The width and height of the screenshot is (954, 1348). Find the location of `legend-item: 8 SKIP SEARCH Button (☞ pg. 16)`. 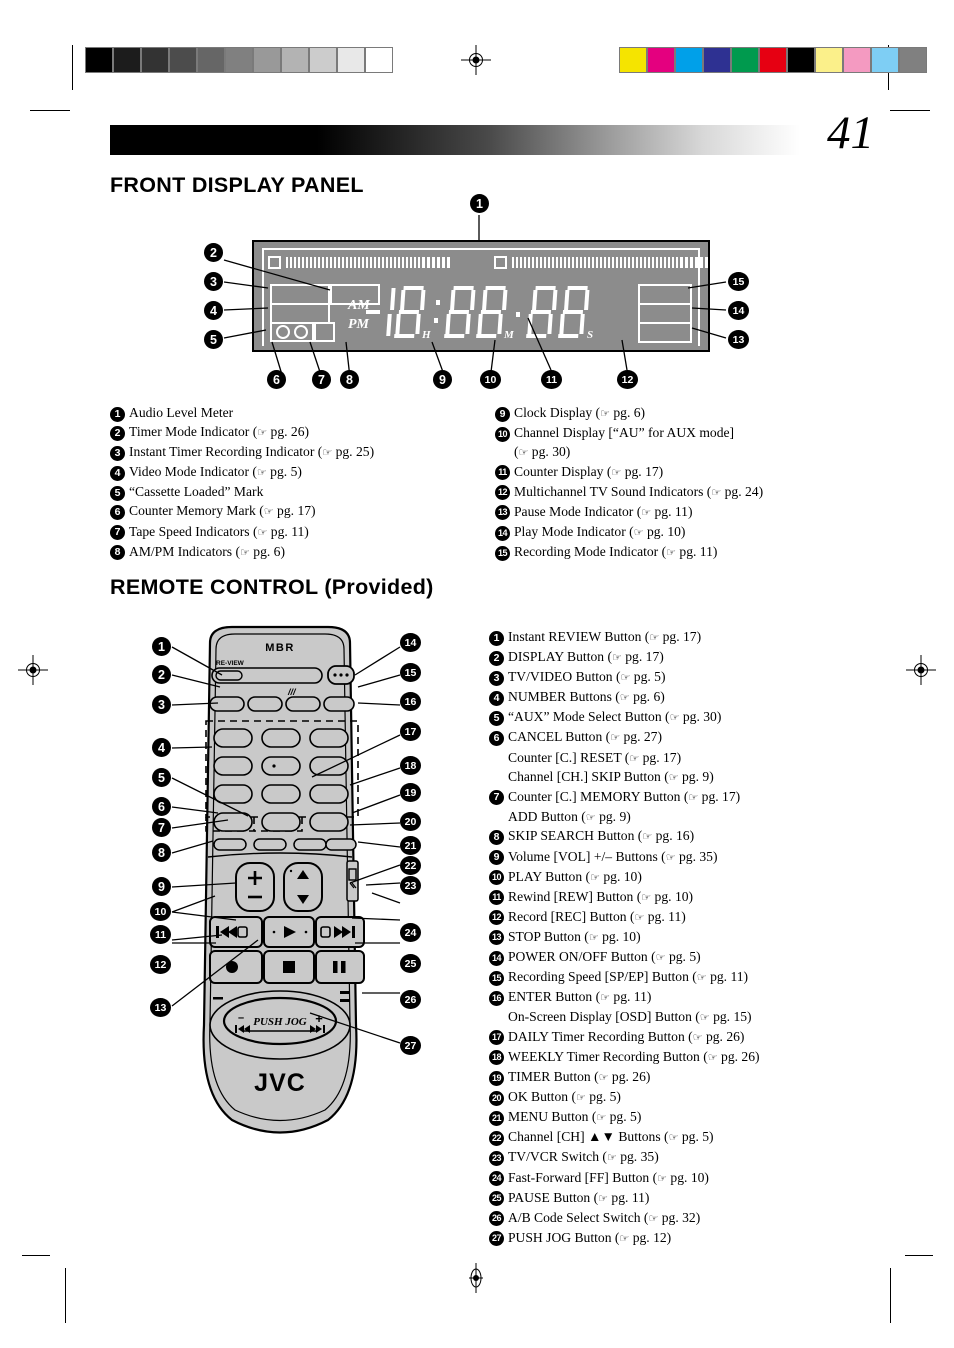

legend-item: 8 SKIP SEARCH Button (☞ pg. 16) is located at coordinates (699, 837).